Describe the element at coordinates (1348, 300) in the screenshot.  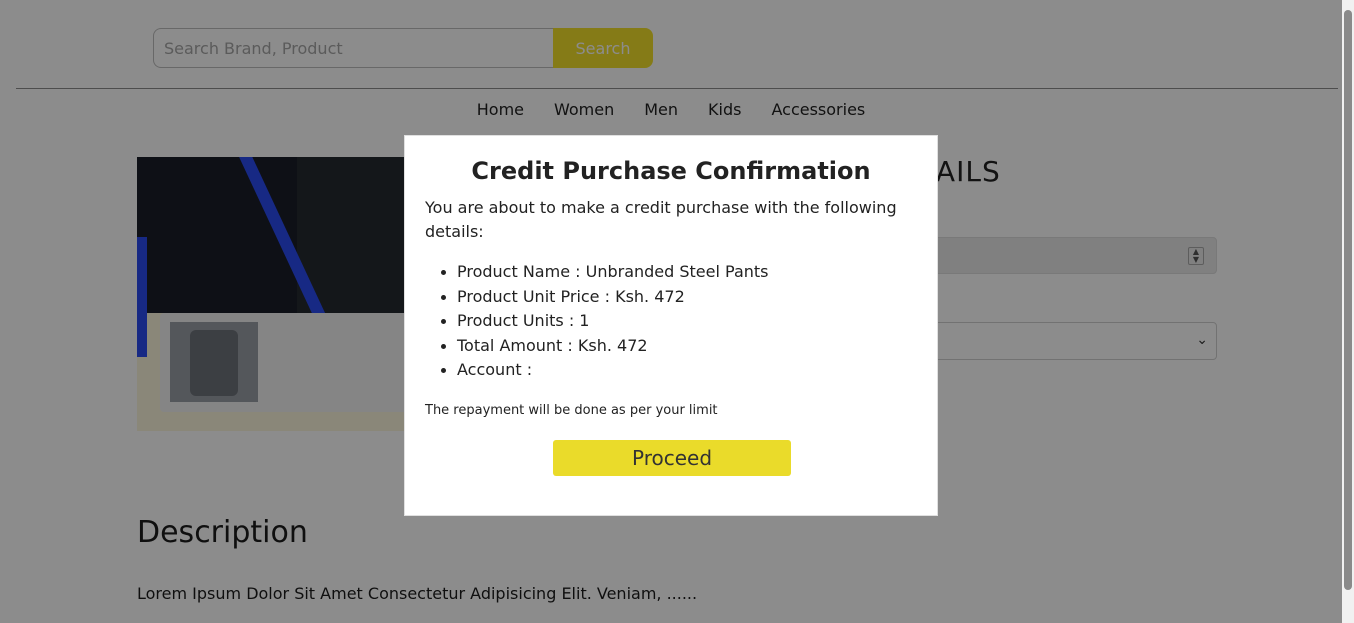
I see `scrollbar-thumb` at that location.